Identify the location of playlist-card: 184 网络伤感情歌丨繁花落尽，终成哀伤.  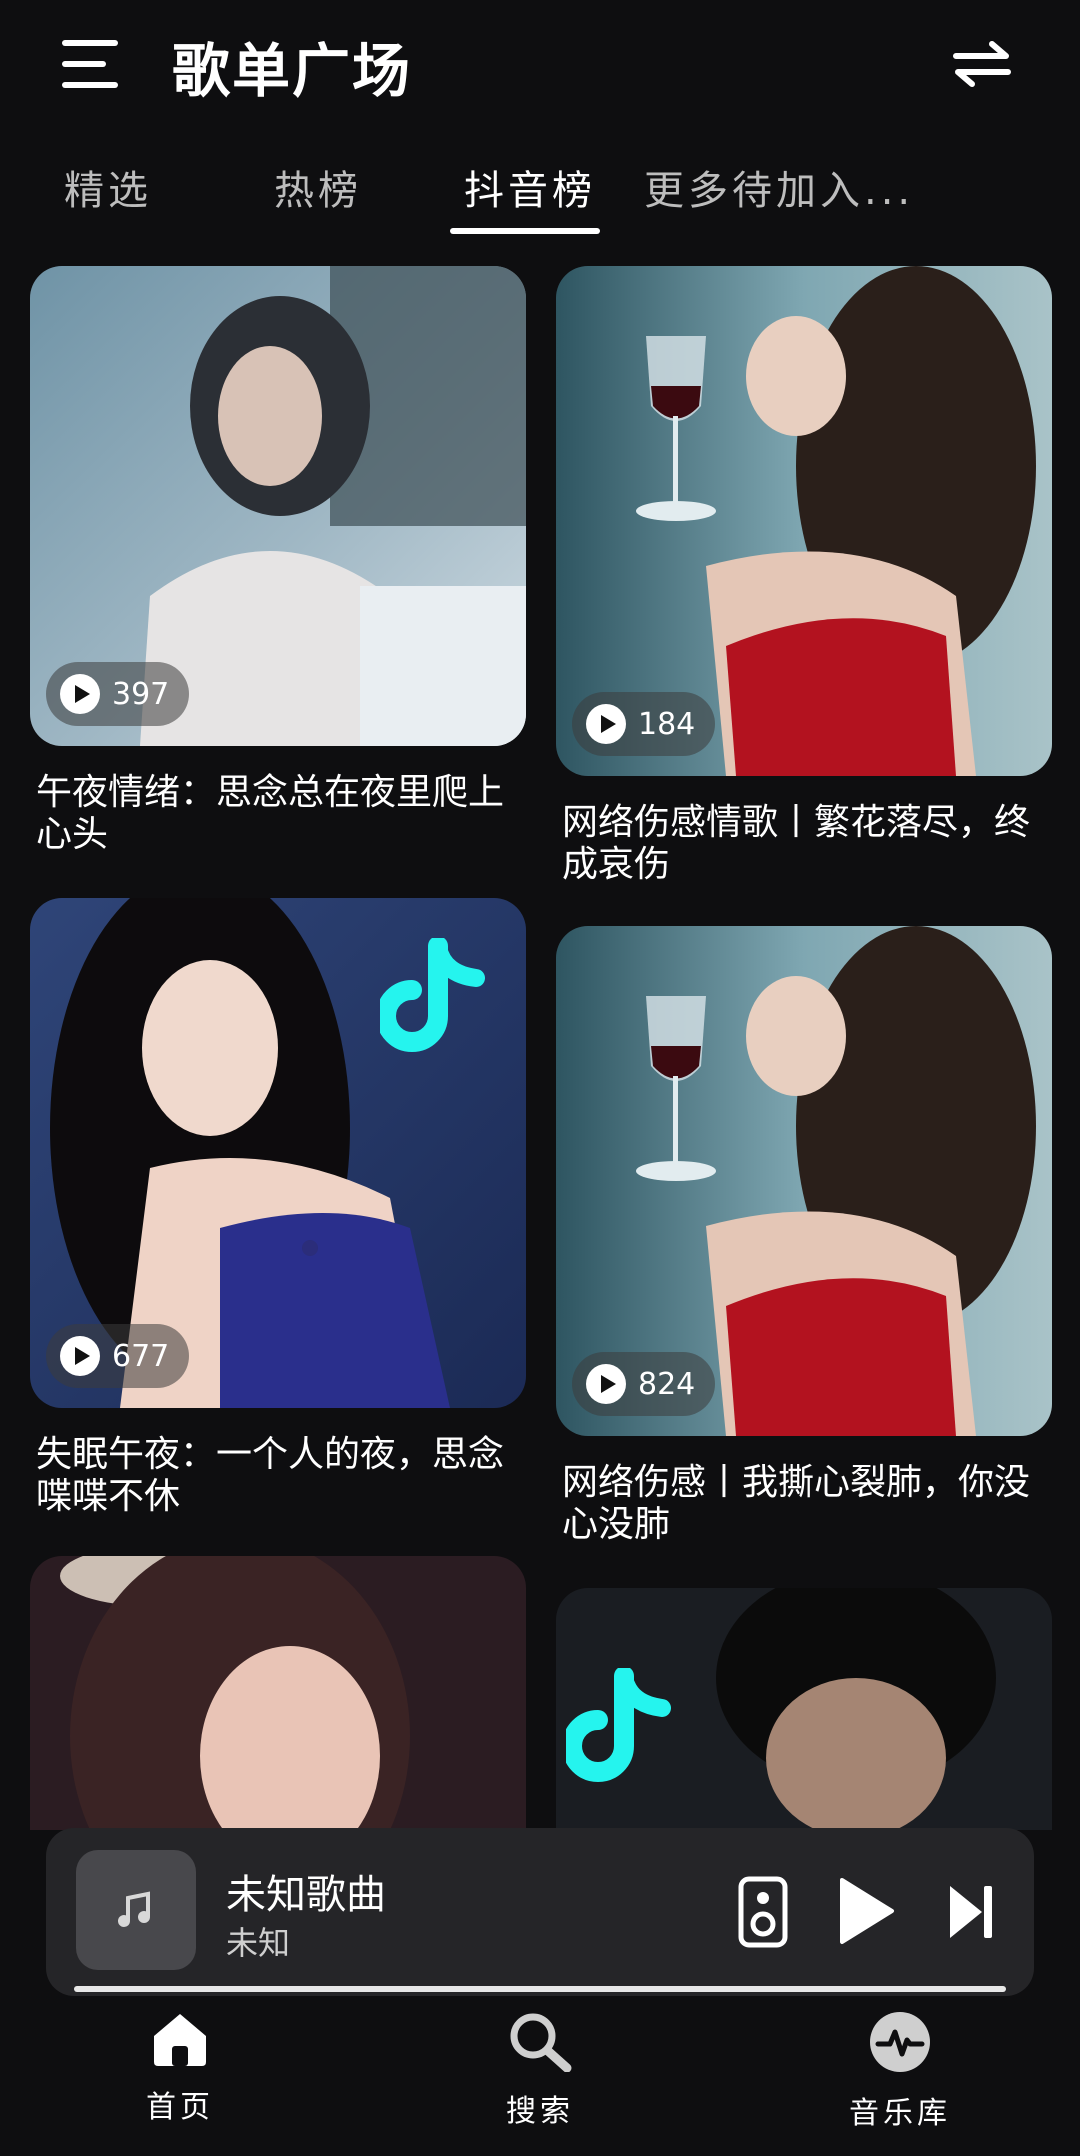
(804, 576).